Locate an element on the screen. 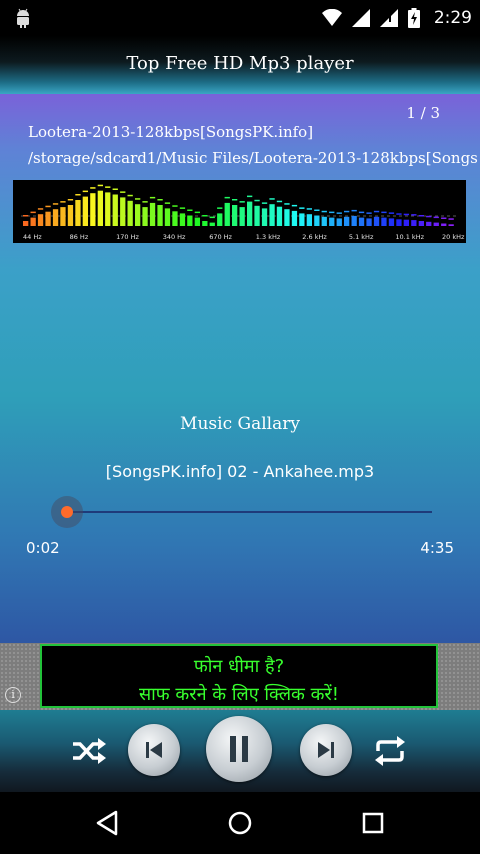  nav-back-button is located at coordinates (107, 823).